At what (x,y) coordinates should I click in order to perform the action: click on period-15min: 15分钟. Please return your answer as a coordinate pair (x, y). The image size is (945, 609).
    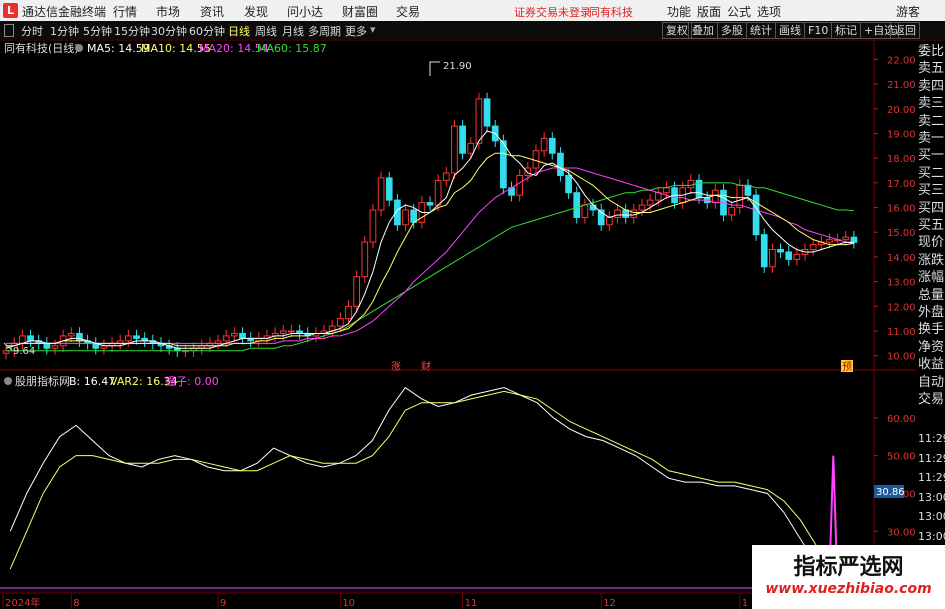
    Looking at the image, I should click on (132, 31).